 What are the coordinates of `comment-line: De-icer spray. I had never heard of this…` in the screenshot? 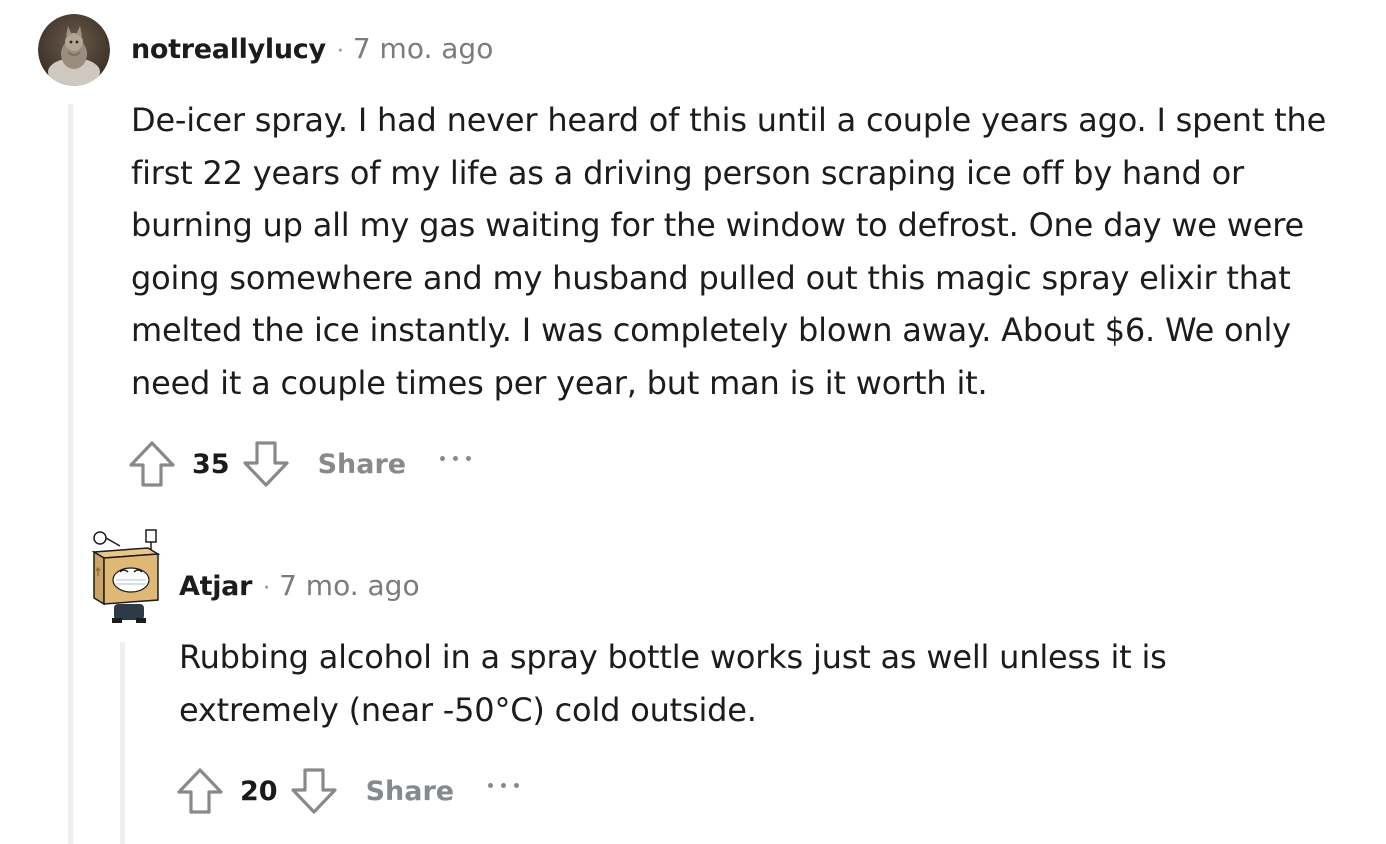 It's located at (729, 120).